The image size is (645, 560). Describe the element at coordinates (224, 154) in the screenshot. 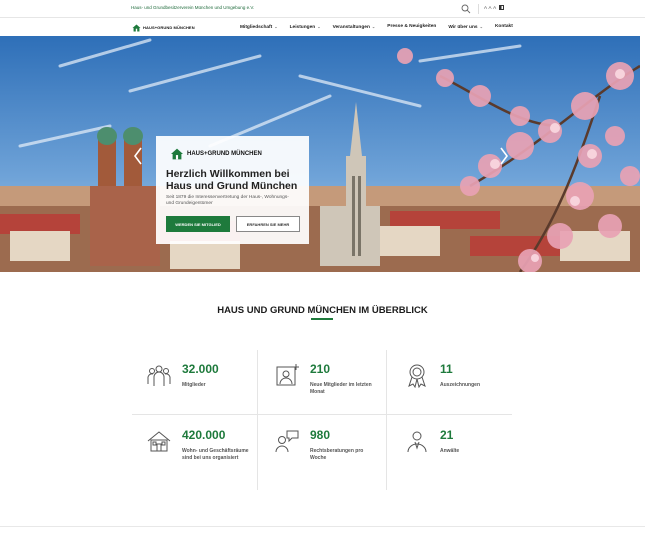

I see `hero-logo-text: HAUS+GRUND MÜNCHEN` at that location.